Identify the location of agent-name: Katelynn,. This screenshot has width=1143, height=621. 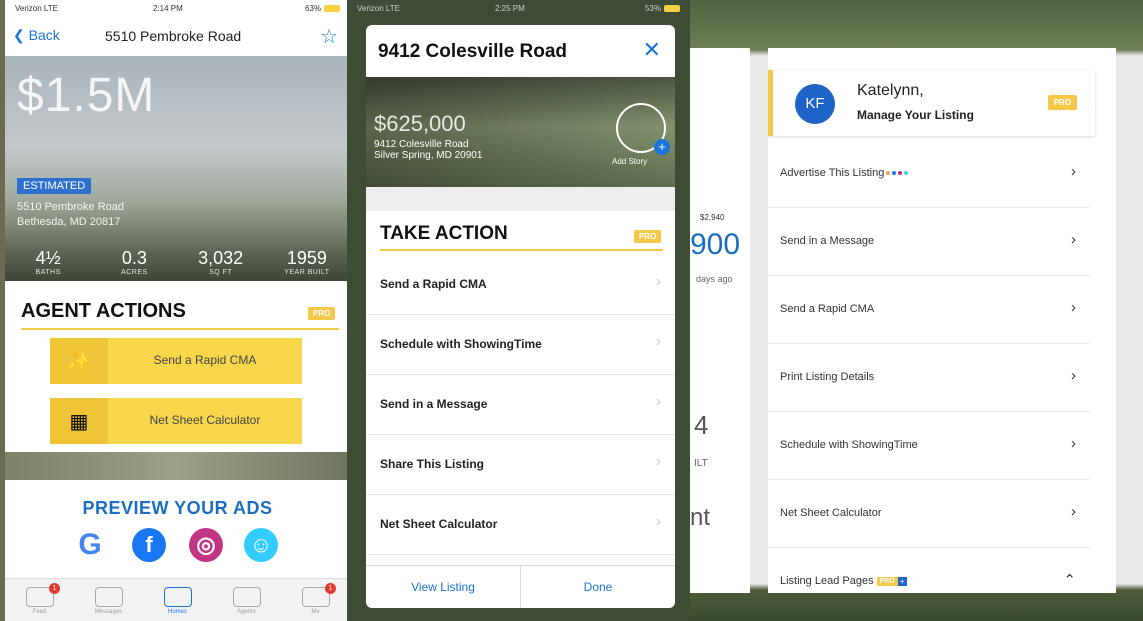
(890, 90).